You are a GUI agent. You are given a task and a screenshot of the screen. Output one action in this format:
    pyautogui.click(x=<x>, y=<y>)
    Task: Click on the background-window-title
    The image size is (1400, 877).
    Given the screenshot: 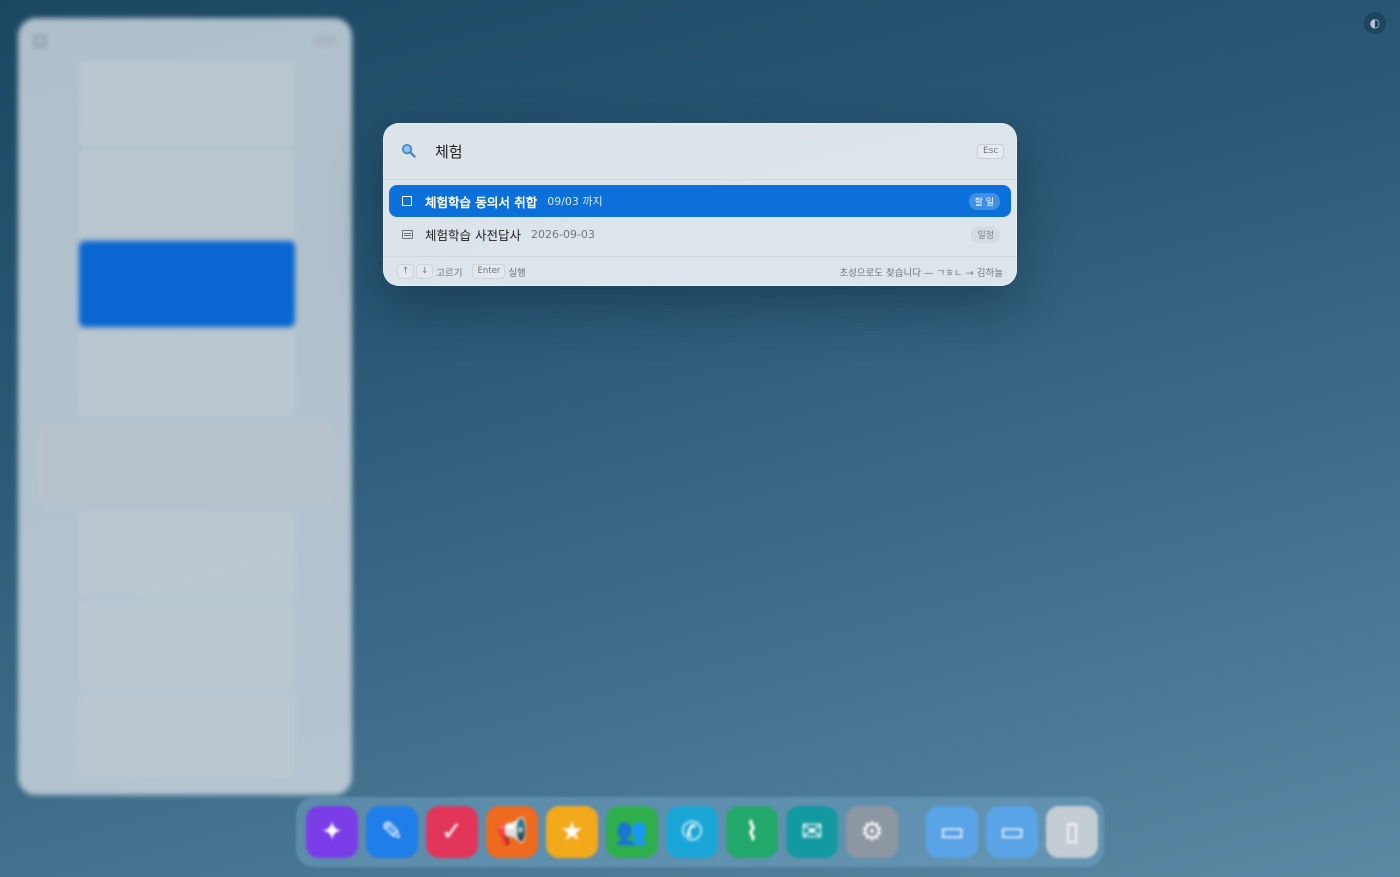 What is the action you would take?
    pyautogui.click(x=185, y=41)
    